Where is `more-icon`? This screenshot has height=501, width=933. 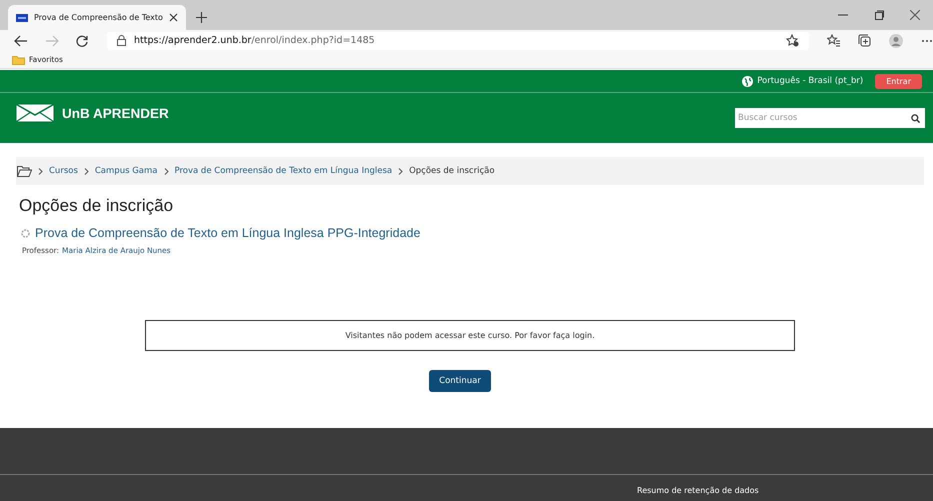 more-icon is located at coordinates (927, 40).